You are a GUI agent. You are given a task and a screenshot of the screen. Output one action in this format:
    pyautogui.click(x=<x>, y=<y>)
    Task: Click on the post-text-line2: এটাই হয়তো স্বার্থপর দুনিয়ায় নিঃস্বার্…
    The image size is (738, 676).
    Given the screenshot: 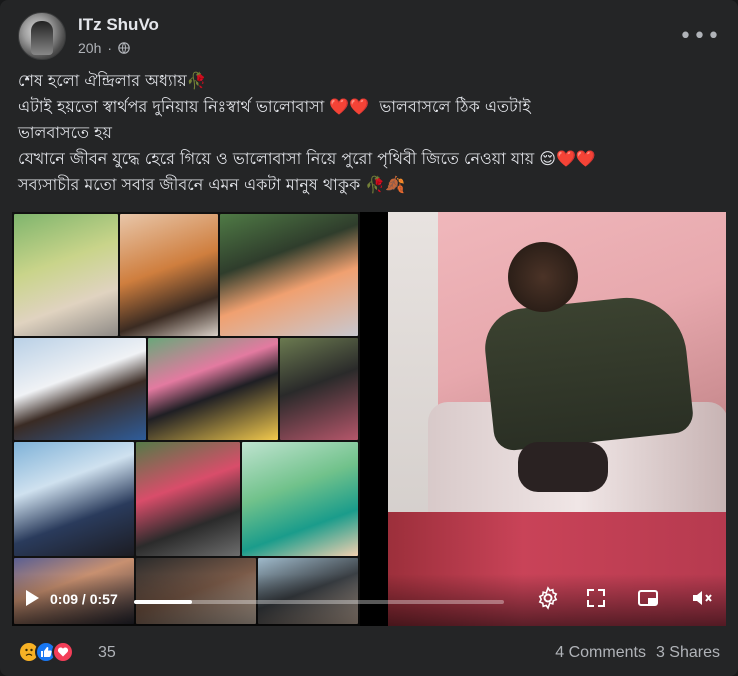 What is the action you would take?
    pyautogui.click(x=274, y=106)
    